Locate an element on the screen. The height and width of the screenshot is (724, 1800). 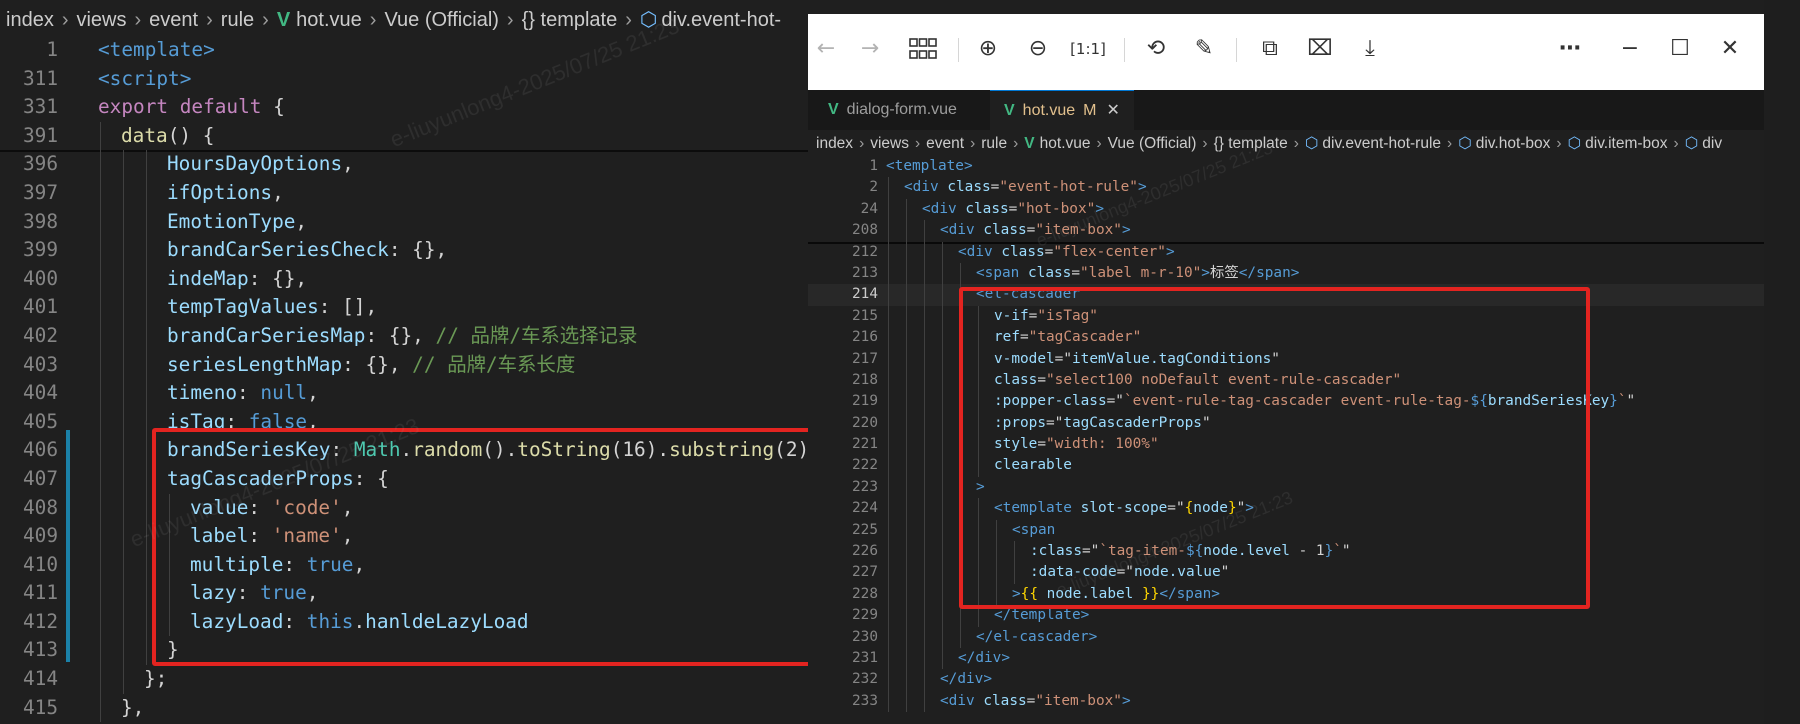
close-tab-icon: ✕ is located at coordinates (1112, 110).